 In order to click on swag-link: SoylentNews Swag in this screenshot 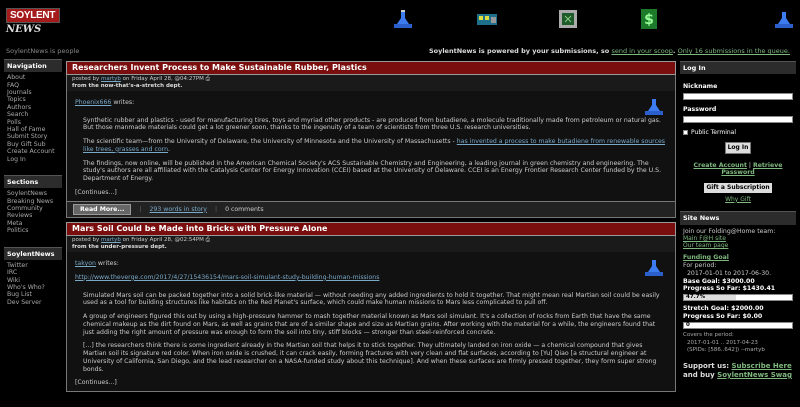, I will do `click(754, 375)`.